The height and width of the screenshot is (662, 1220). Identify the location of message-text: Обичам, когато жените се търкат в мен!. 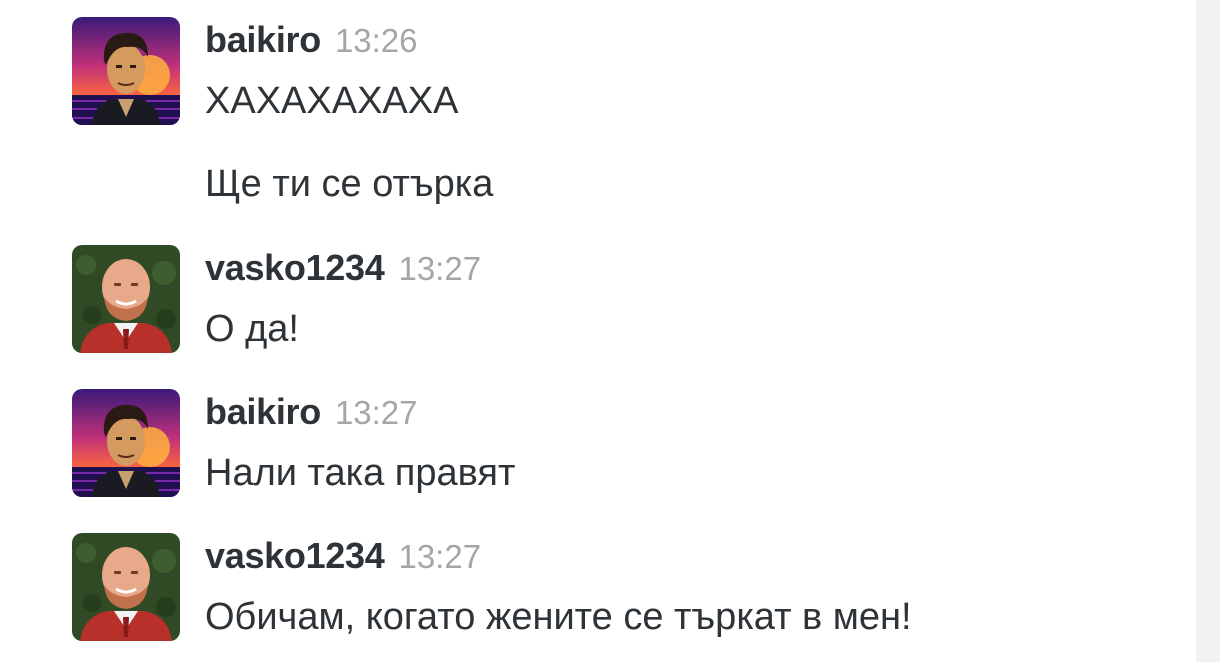
(558, 617).